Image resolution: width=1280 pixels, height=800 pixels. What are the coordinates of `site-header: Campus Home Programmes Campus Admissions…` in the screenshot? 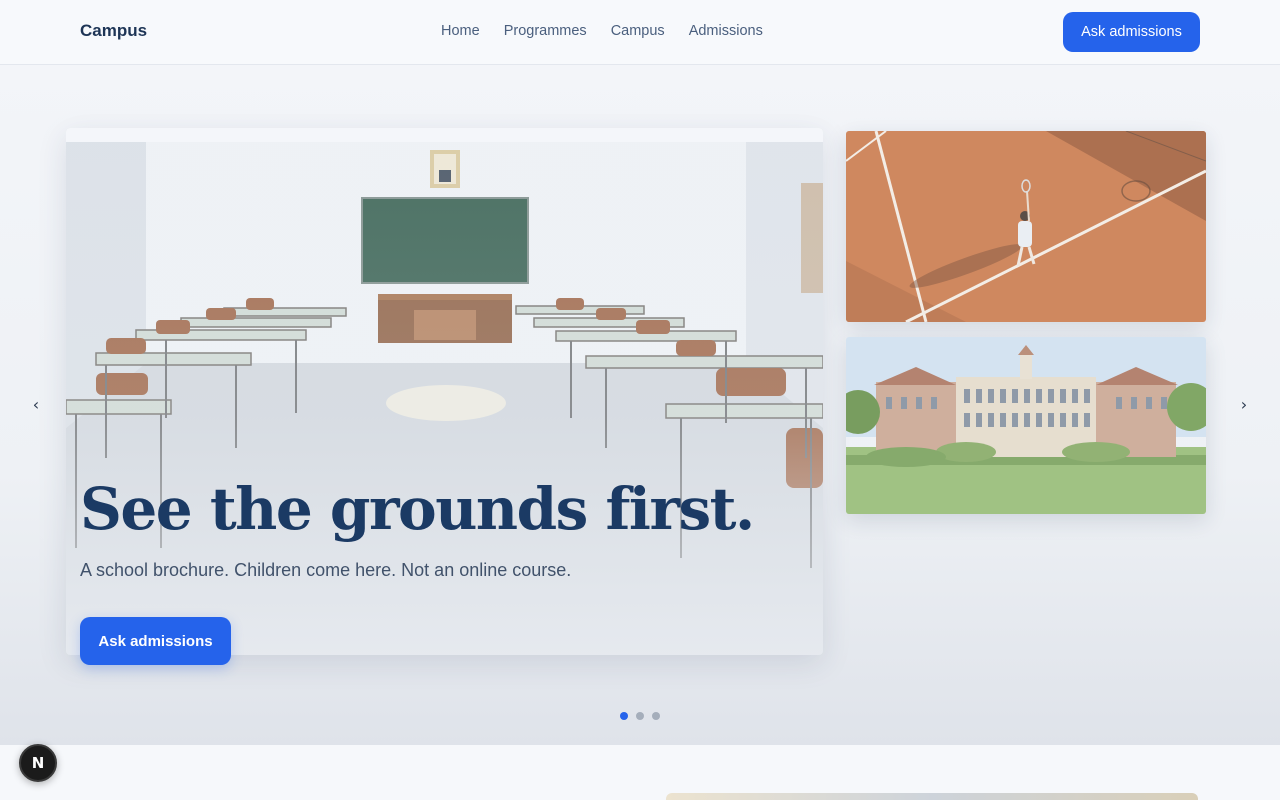 It's located at (640, 32).